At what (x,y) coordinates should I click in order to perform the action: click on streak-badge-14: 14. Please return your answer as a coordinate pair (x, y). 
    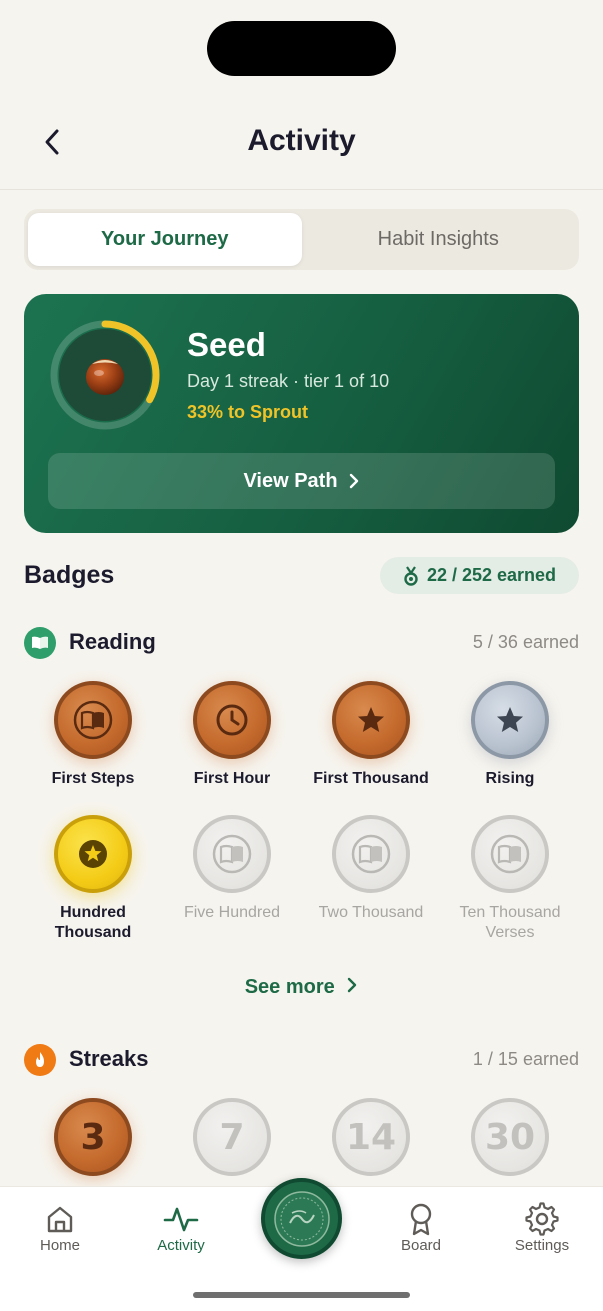
    Looking at the image, I should click on (371, 1137).